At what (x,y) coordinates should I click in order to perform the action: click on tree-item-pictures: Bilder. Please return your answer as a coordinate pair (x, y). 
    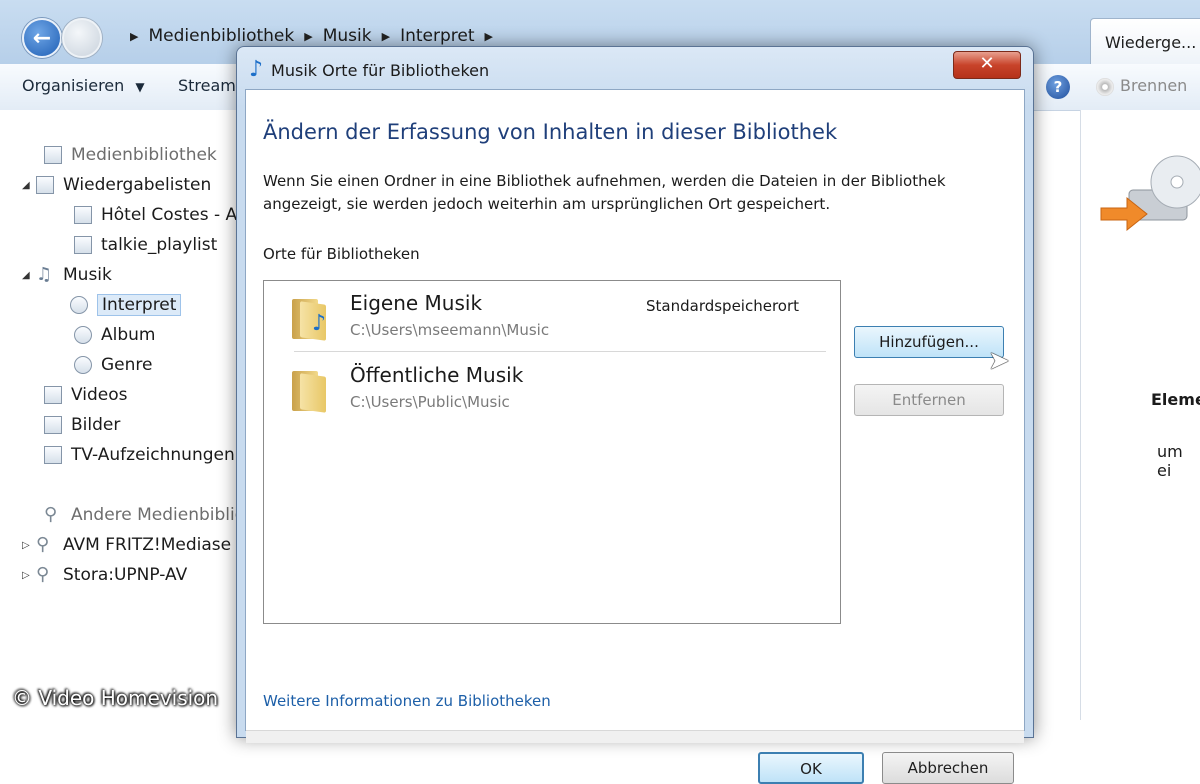
    Looking at the image, I should click on (82, 425).